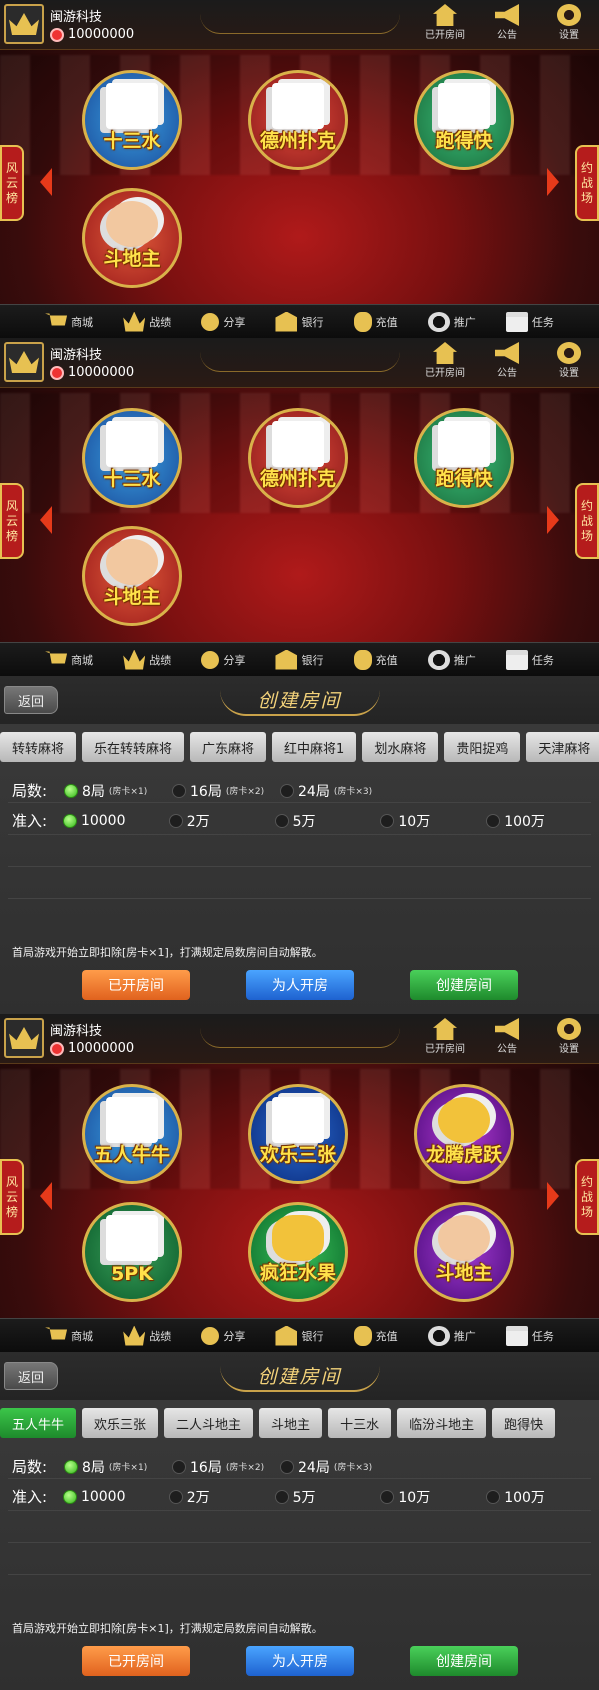 Image resolution: width=599 pixels, height=1690 pixels. What do you see at coordinates (524, 1423) in the screenshot?
I see `tab-paodekuai: 跑得快` at bounding box center [524, 1423].